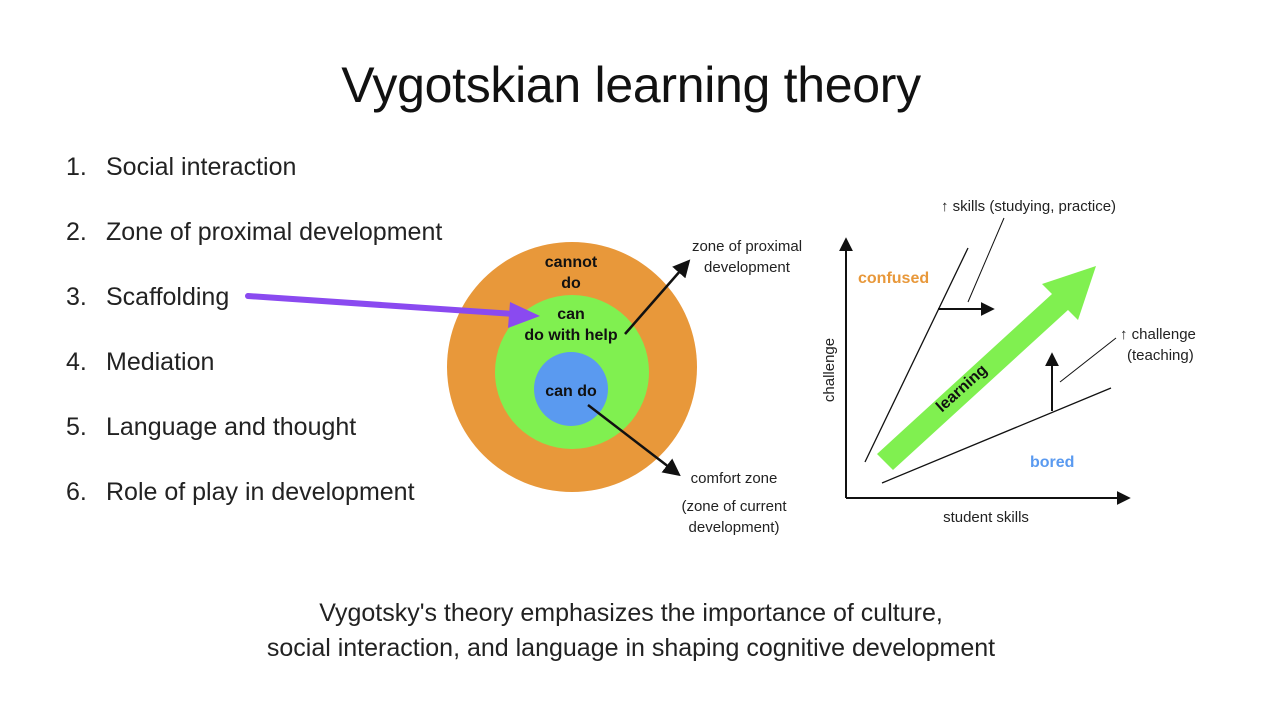 The height and width of the screenshot is (718, 1262). Describe the element at coordinates (734, 506) in the screenshot. I see `current-development-label: (zone of current` at that location.